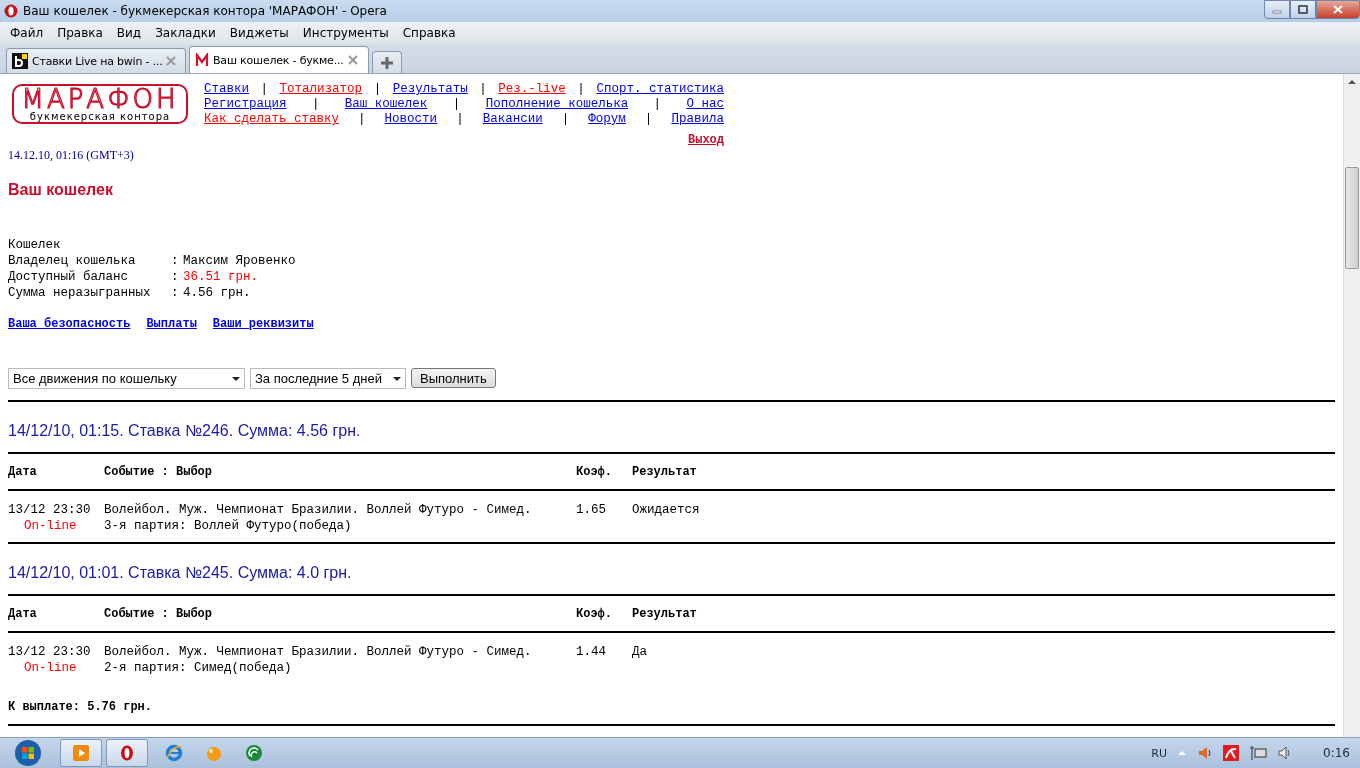  What do you see at coordinates (221, 277) in the screenshot?
I see `field-value: 36.51 грн.` at bounding box center [221, 277].